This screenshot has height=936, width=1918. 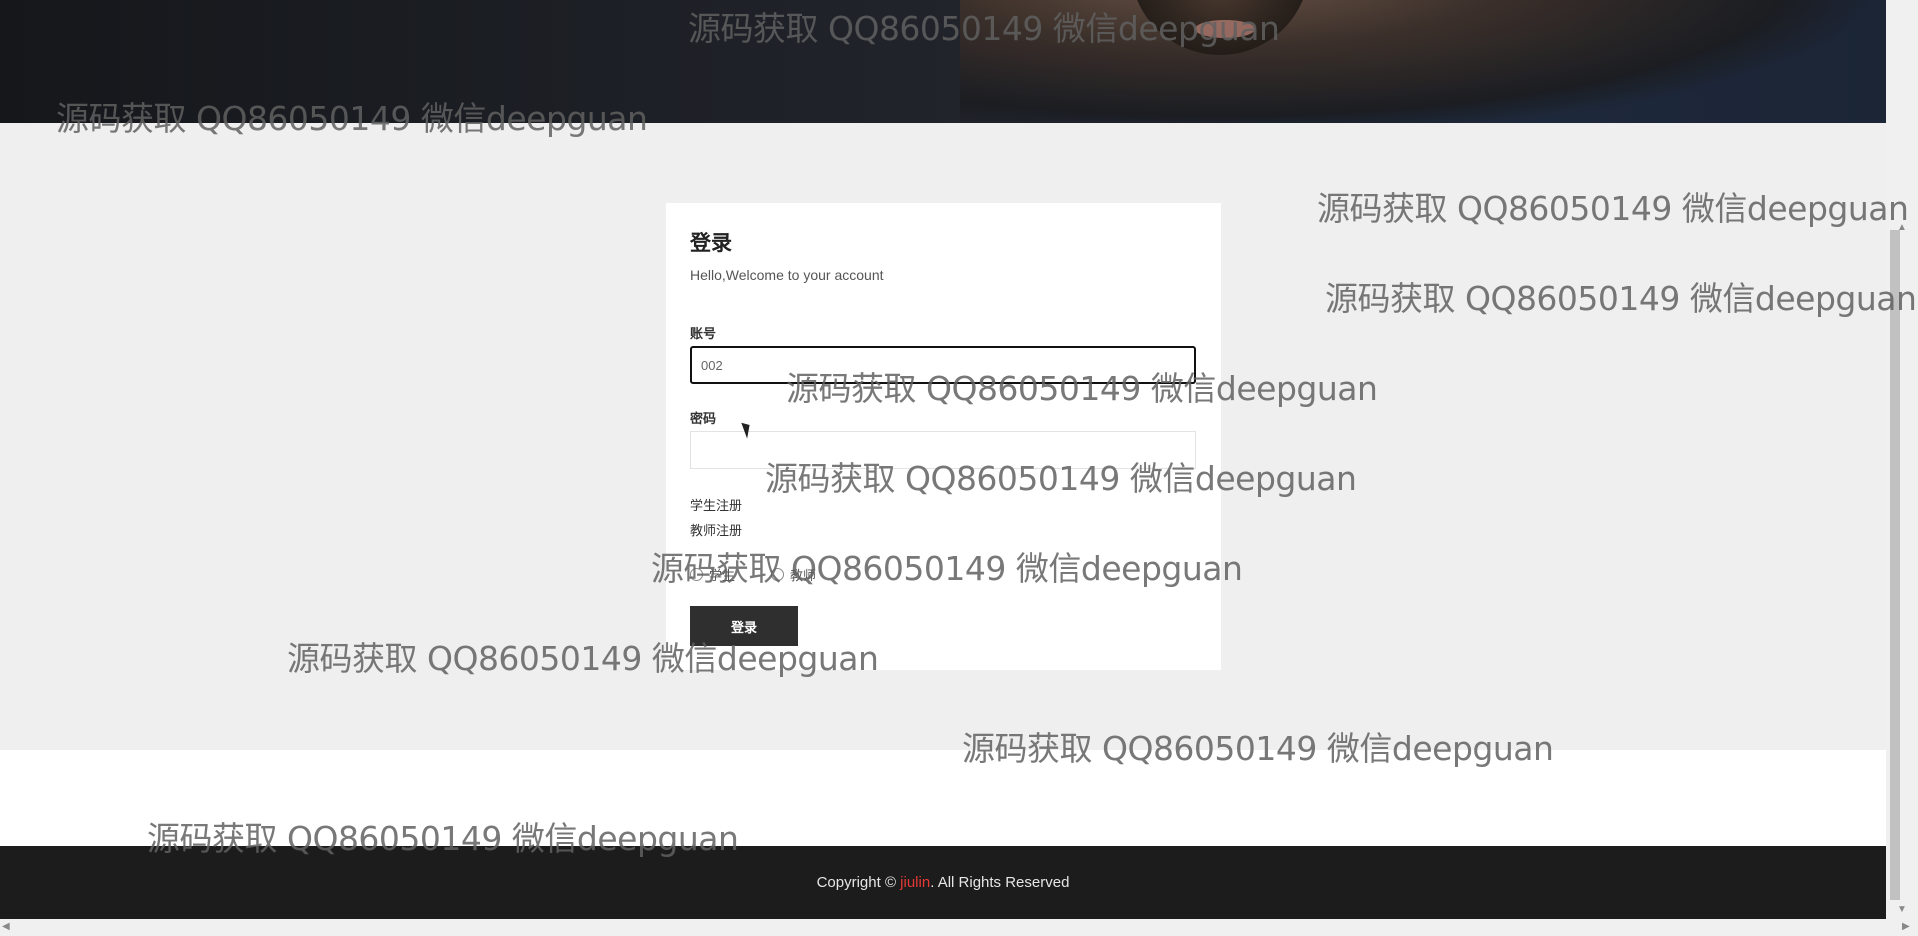 What do you see at coordinates (753, 574) in the screenshot?
I see `role-radio-group: 学生 教师` at bounding box center [753, 574].